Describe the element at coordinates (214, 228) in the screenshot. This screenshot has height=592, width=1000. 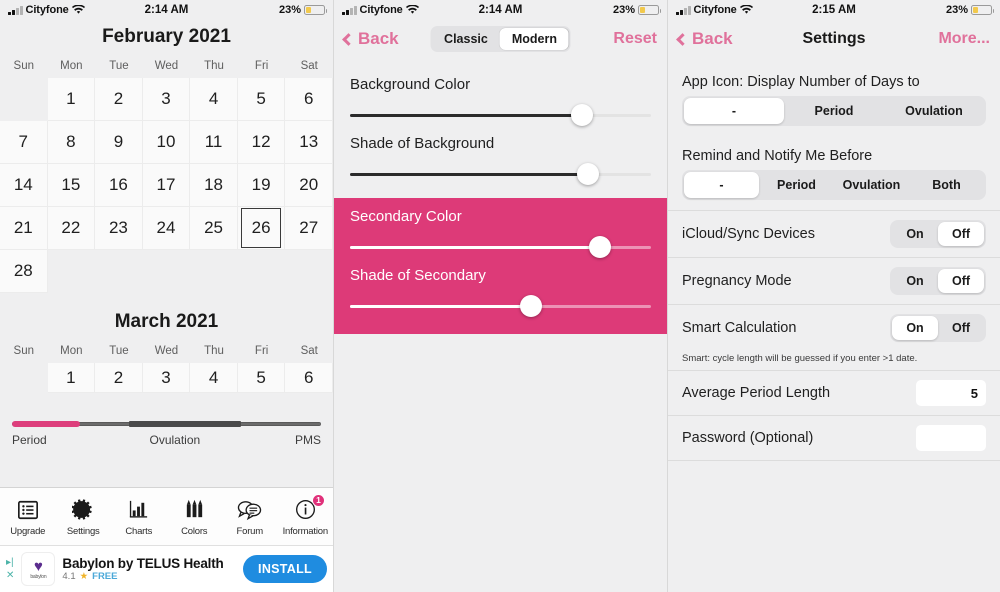
I see `calendar-day: 25` at that location.